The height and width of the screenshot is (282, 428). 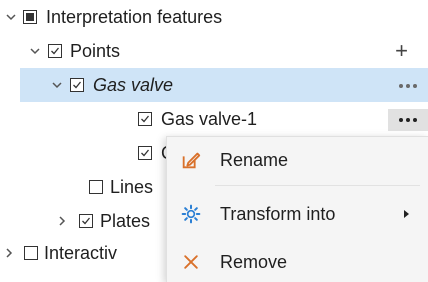 I want to click on add-button: +, so click(x=401, y=51).